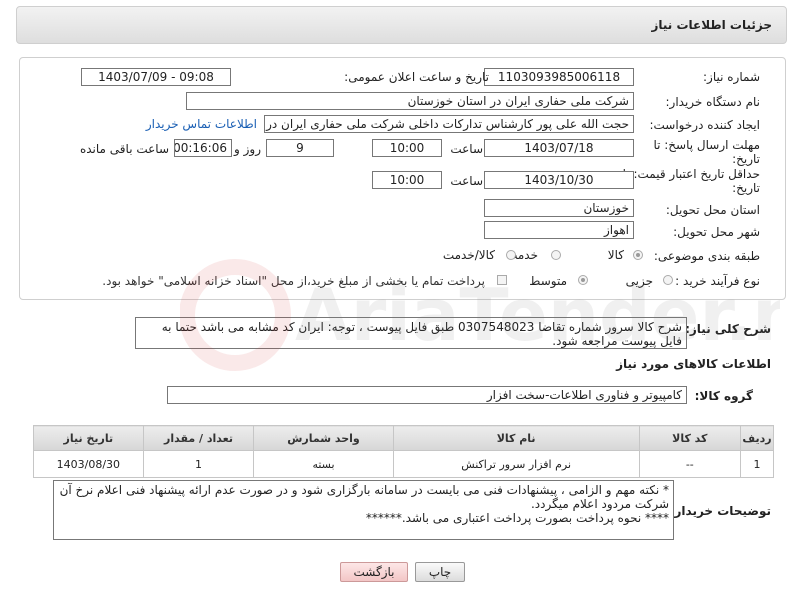  I want to click on goods-group-label: گروه کالا:, so click(723, 396).